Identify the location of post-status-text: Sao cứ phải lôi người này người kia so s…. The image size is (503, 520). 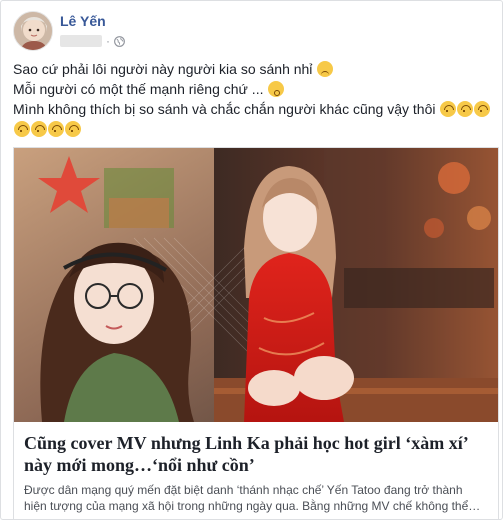
(254, 99).